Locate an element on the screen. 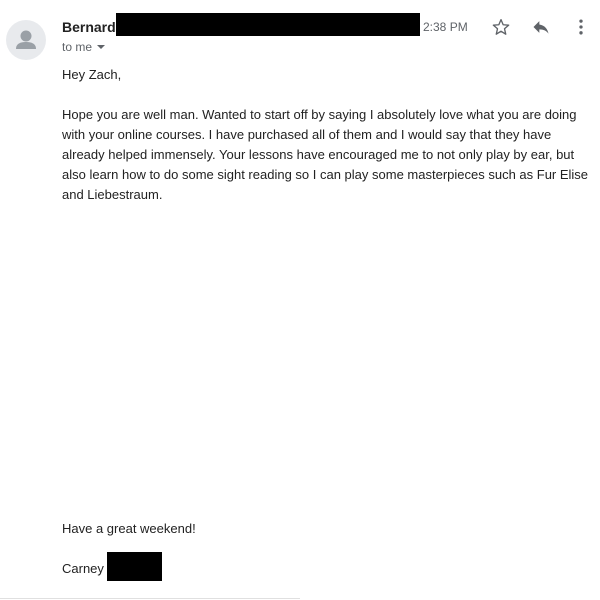 The image size is (600, 600). more-options-button is located at coordinates (581, 27).